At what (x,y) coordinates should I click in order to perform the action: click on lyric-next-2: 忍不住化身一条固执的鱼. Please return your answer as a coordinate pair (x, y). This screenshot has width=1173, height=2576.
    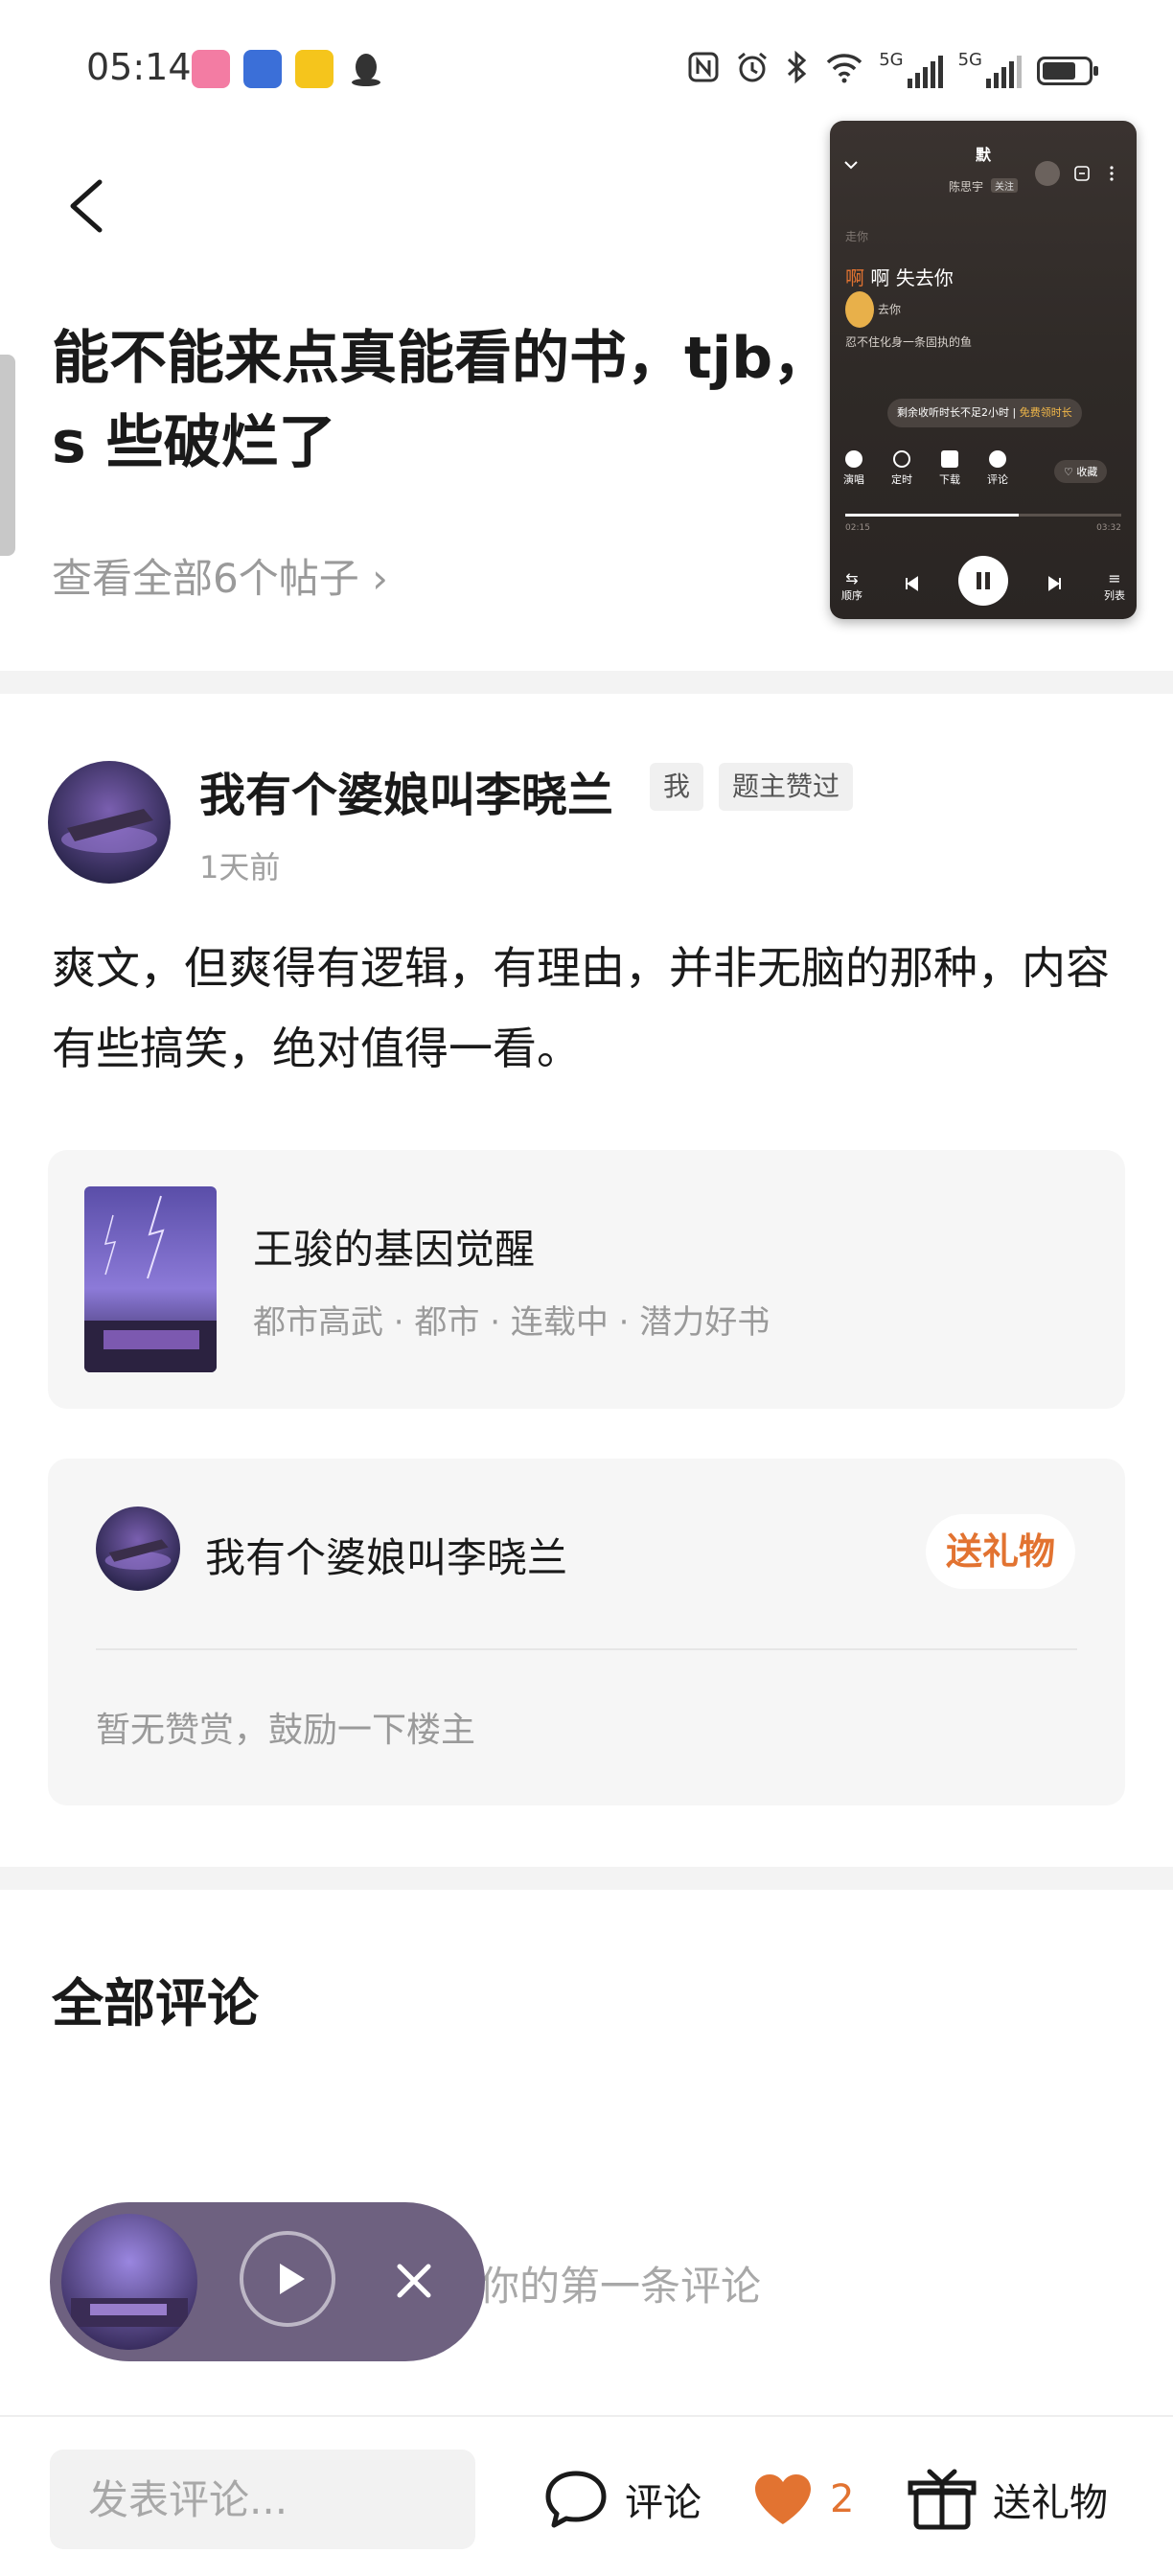
    Looking at the image, I should click on (909, 342).